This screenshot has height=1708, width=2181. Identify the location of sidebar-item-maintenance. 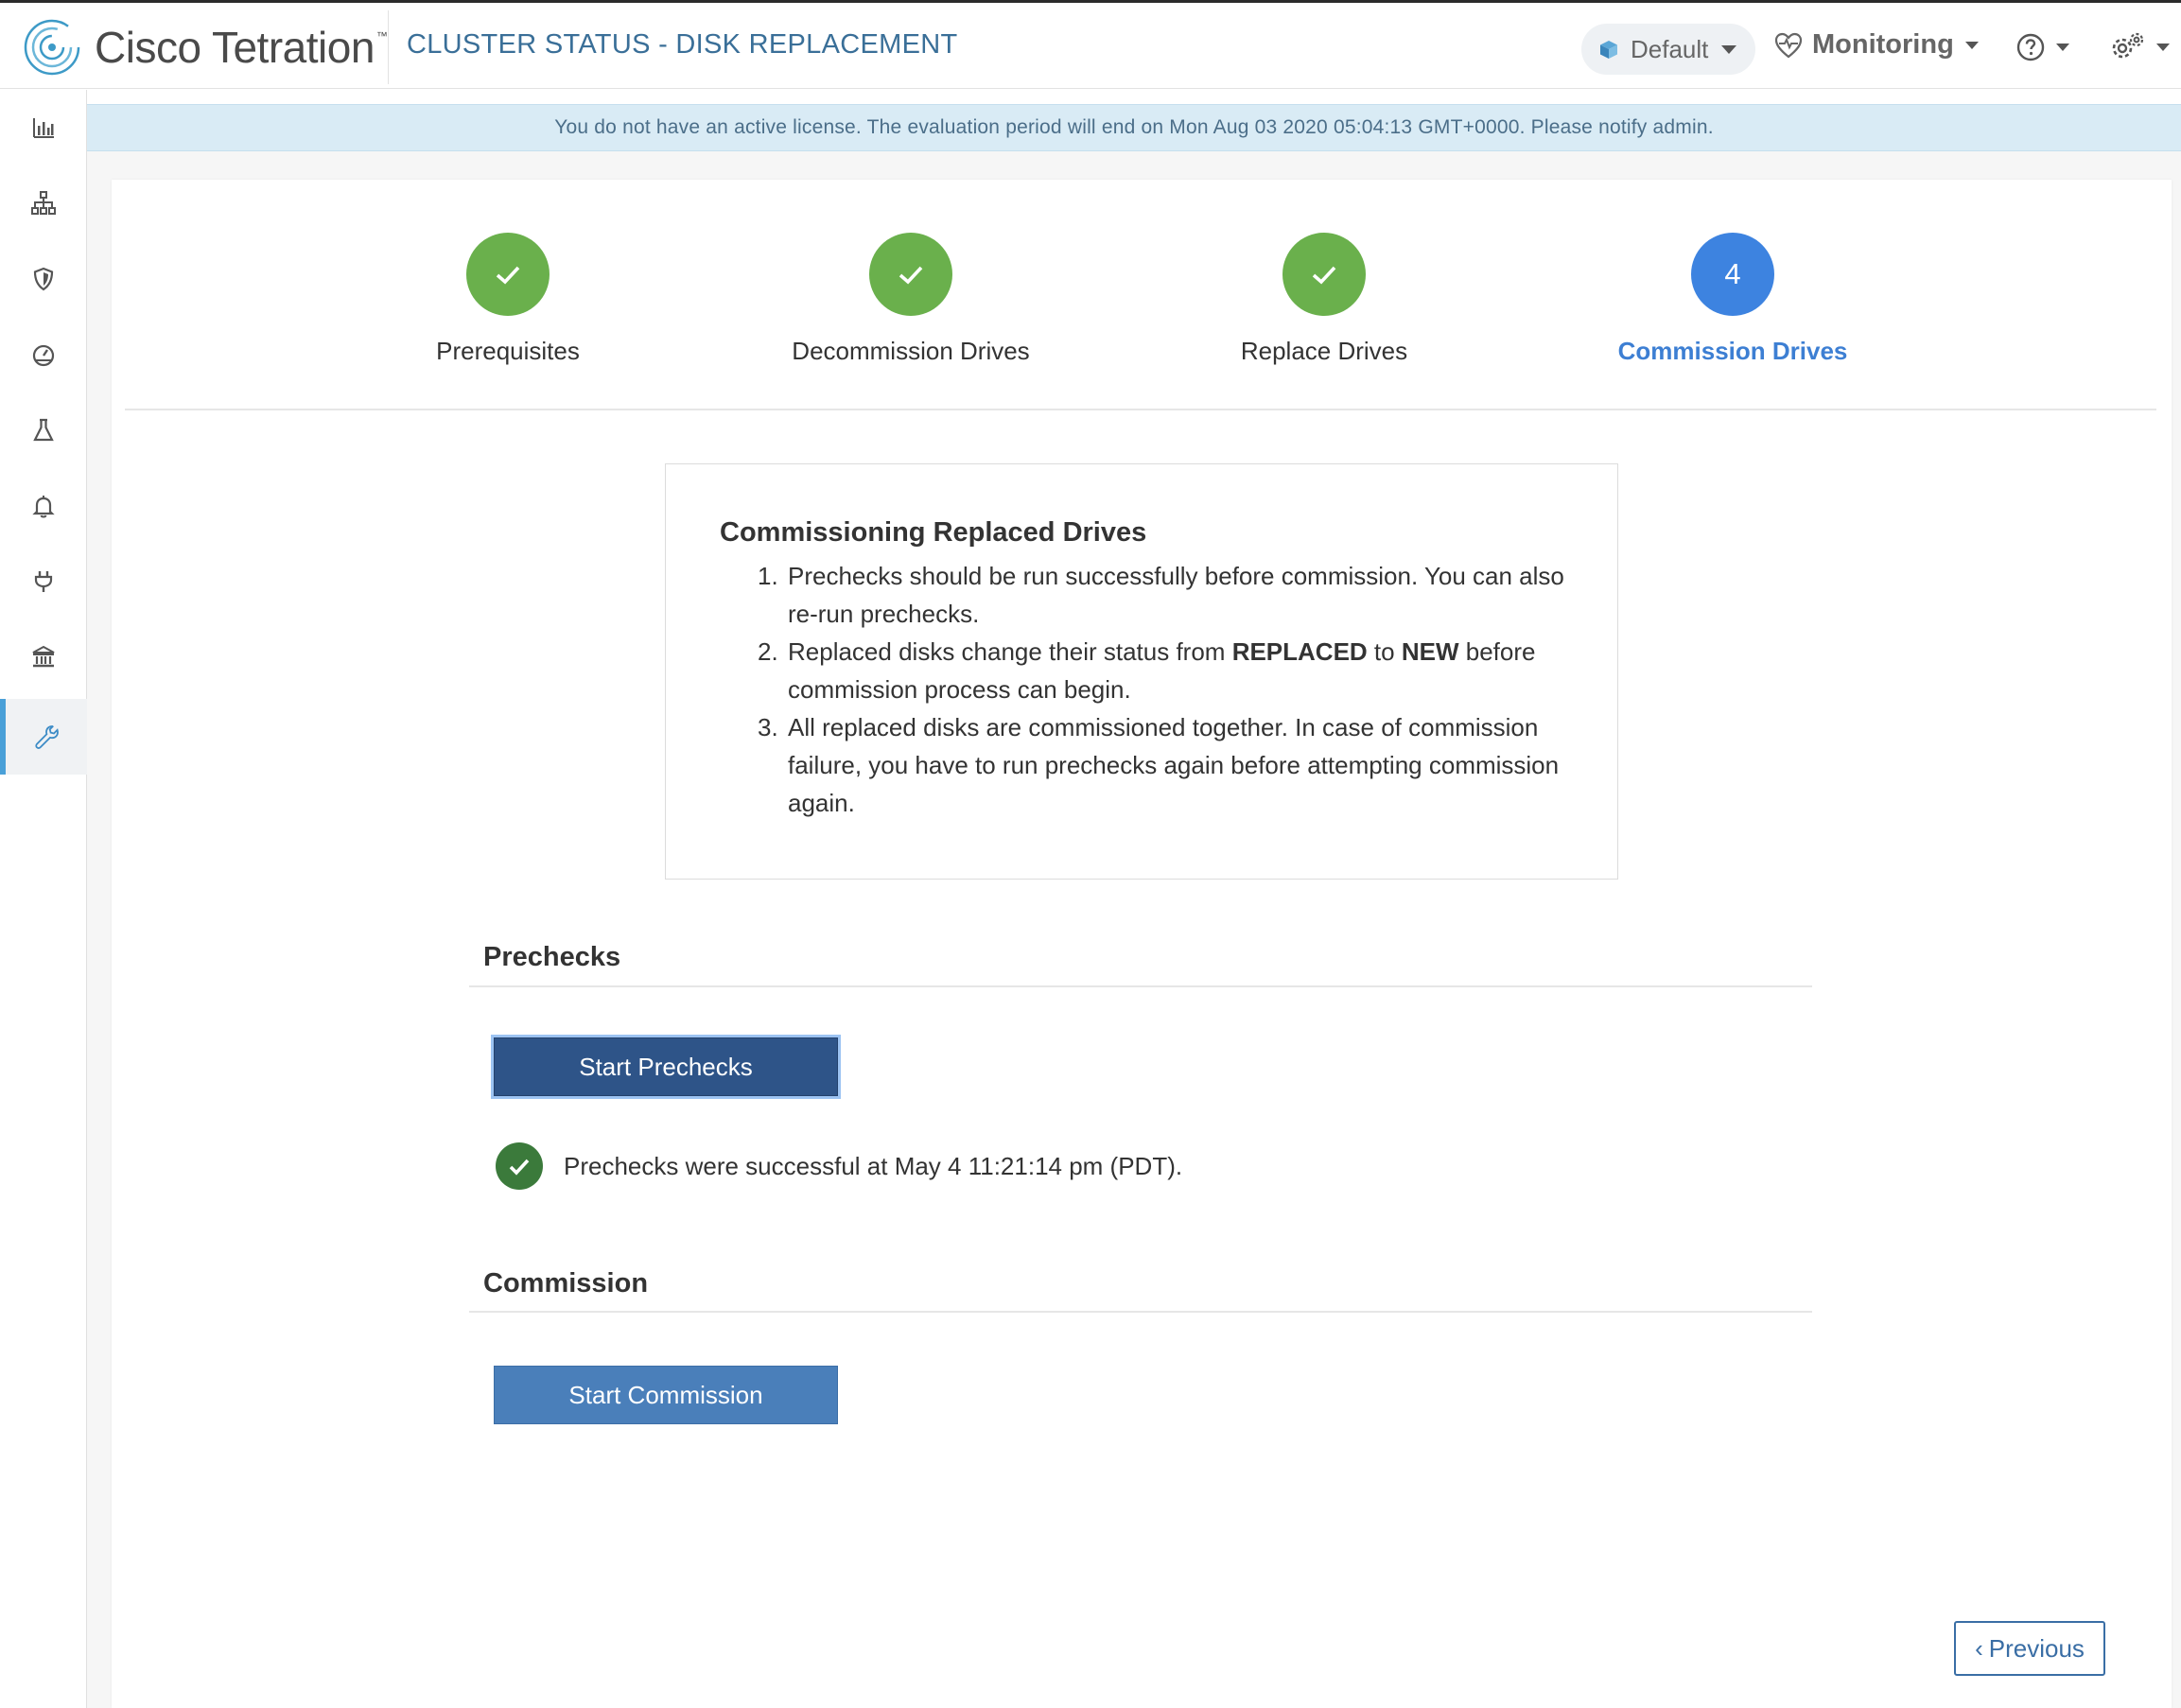
(43, 737).